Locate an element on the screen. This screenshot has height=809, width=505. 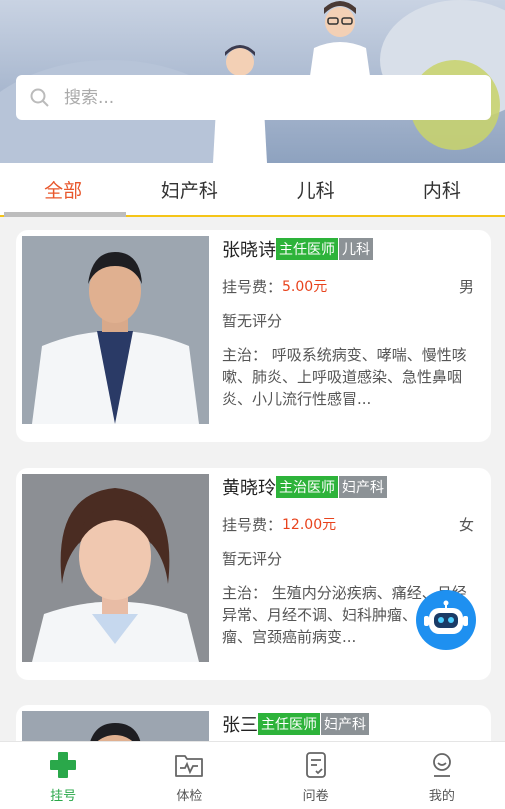
plus-cross-icon is located at coordinates (63, 767).